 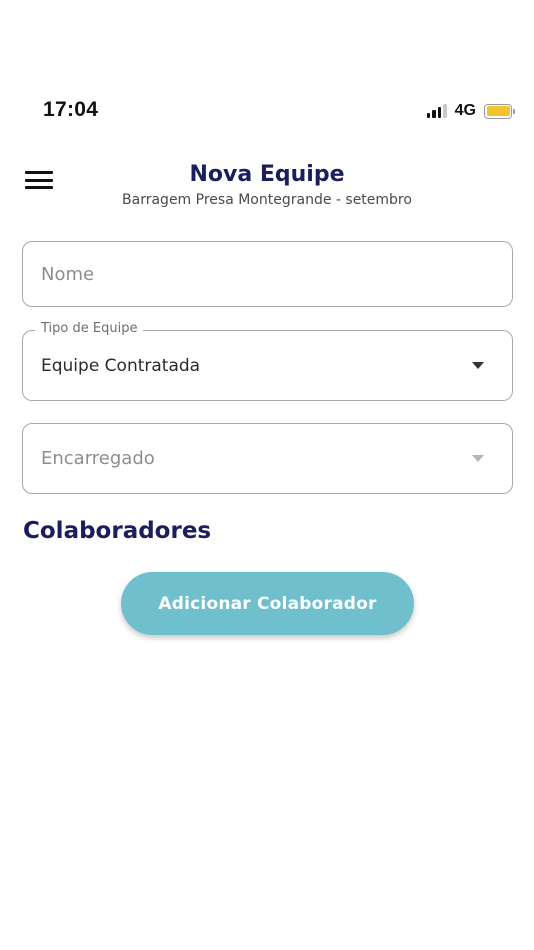 I want to click on status-time: 17:04, so click(x=71, y=109).